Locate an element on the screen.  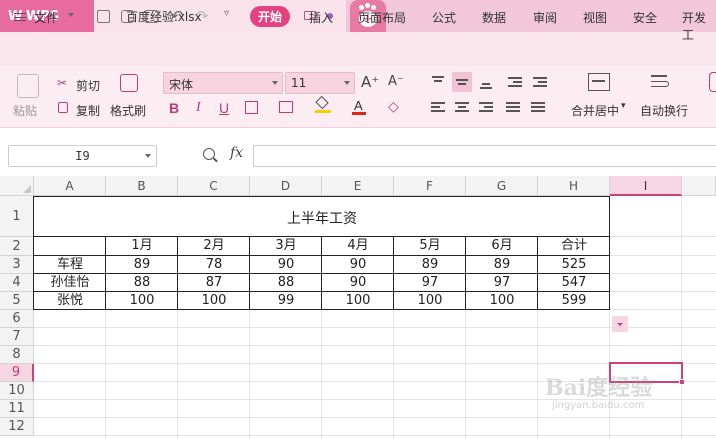
row-header-9: 9 is located at coordinates (17, 373).